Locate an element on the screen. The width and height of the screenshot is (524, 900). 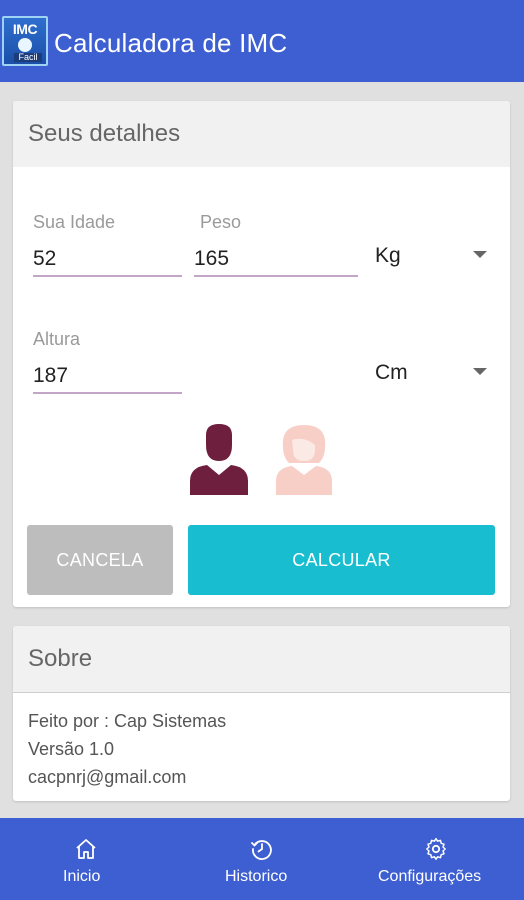
calculate-button: CALCULAR is located at coordinates (341, 560).